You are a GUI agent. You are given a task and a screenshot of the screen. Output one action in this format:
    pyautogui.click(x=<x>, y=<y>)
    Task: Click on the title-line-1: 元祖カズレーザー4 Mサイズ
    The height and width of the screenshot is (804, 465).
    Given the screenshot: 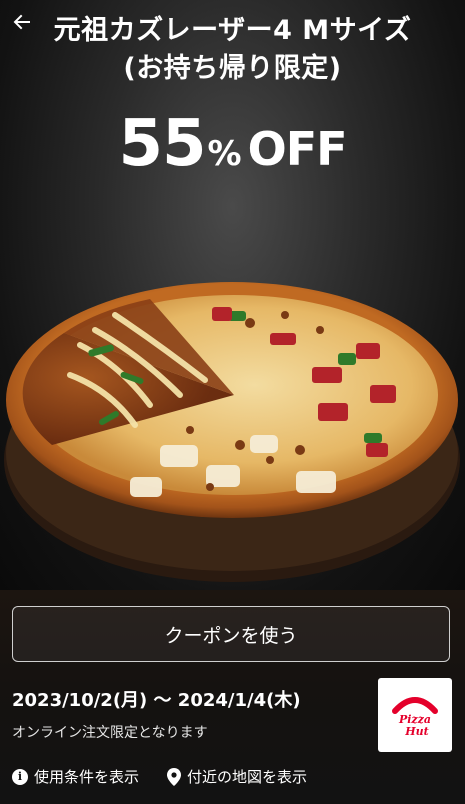 What is the action you would take?
    pyautogui.click(x=232, y=30)
    